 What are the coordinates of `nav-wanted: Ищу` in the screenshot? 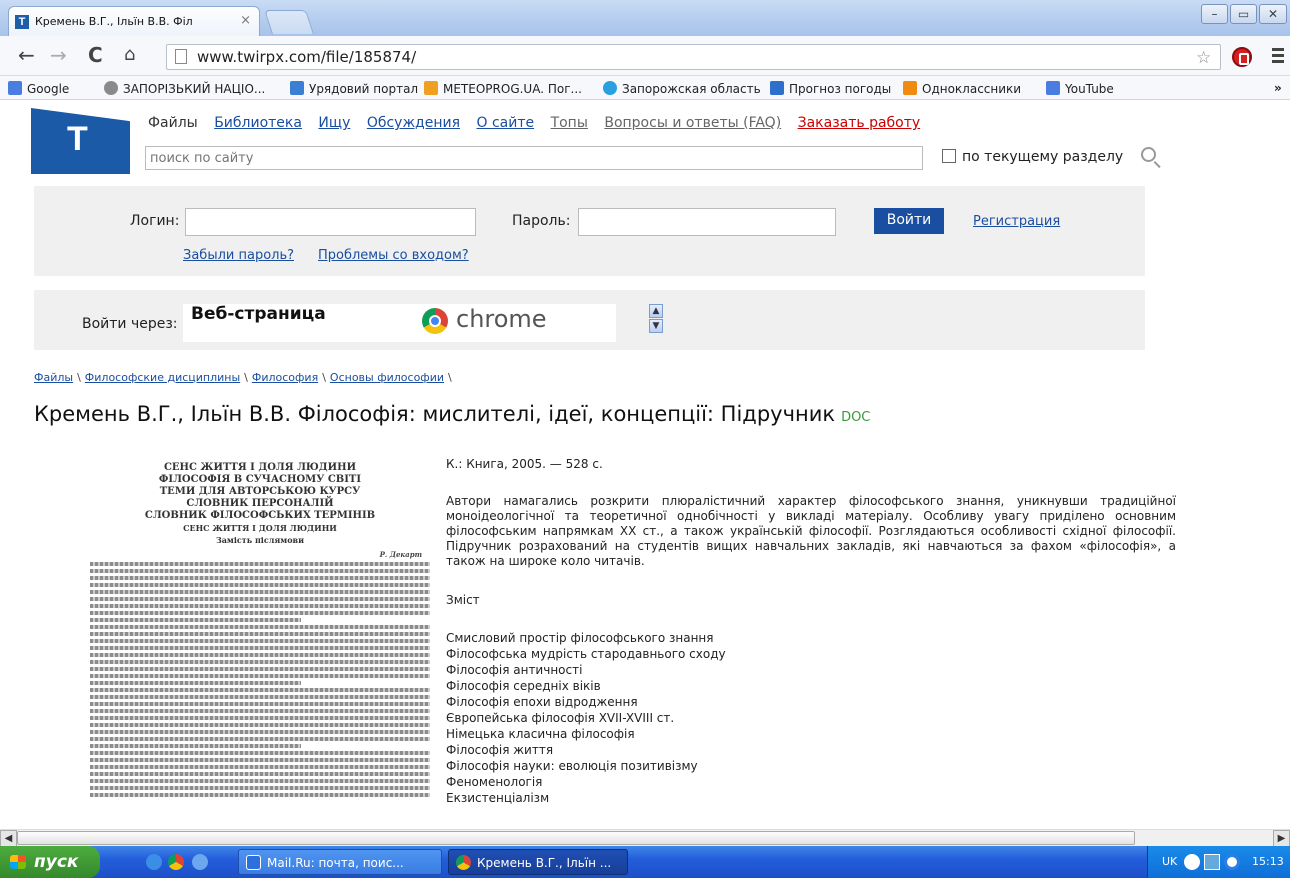 It's located at (334, 123).